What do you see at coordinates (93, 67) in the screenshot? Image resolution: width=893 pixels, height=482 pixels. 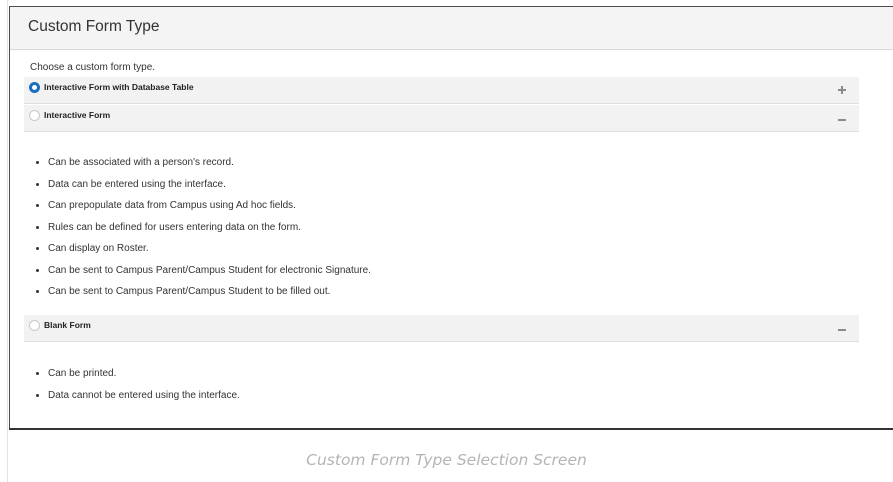 I see `prompt-text: Choose a custom form type.` at bounding box center [93, 67].